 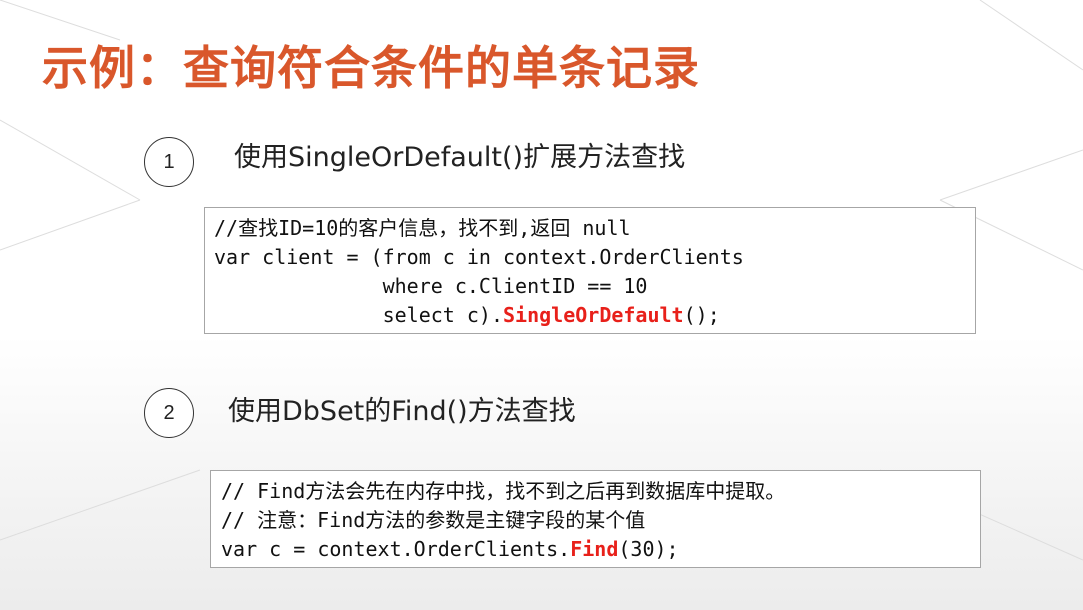 I want to click on highlighted-method: SingleOrDefault, so click(x=593, y=315).